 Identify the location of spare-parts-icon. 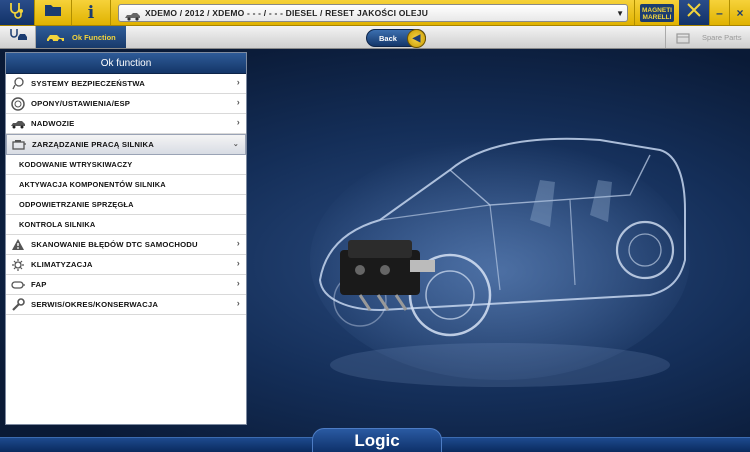
(683, 40).